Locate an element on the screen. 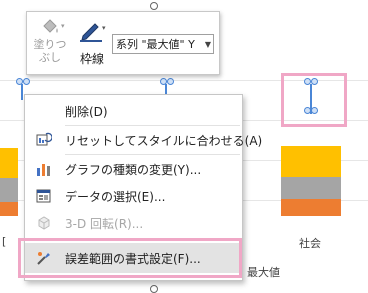 This screenshot has width=368, height=293. outline-label: 枠線 is located at coordinates (91, 59).